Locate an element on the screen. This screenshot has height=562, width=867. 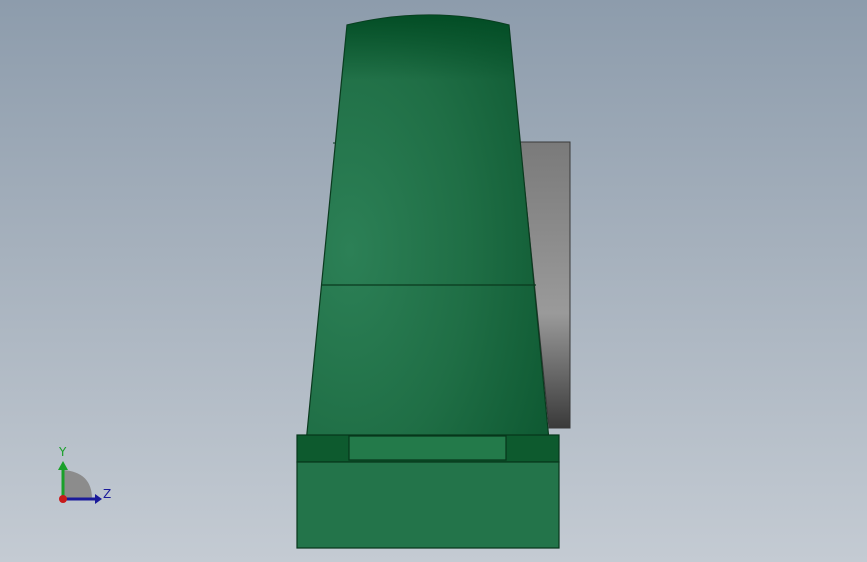
triad-plane-shade is located at coordinates (77, 484).